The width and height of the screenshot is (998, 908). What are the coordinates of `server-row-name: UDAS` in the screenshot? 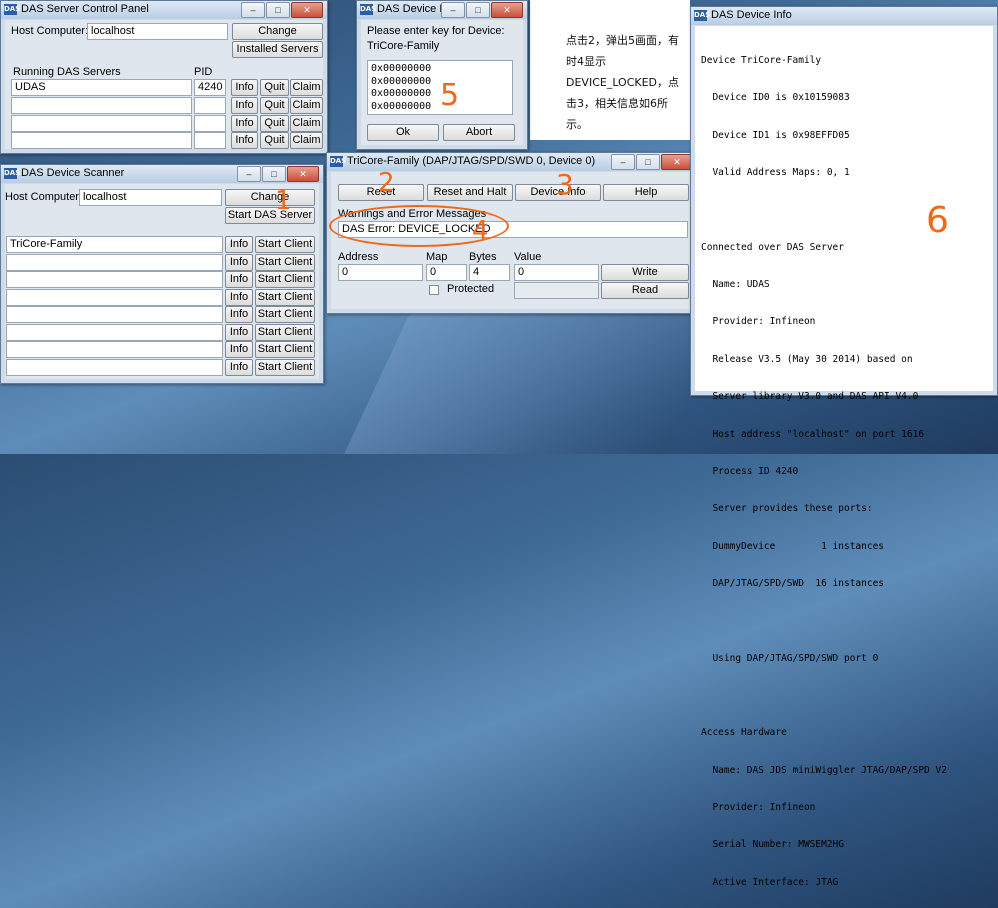 It's located at (101, 87).